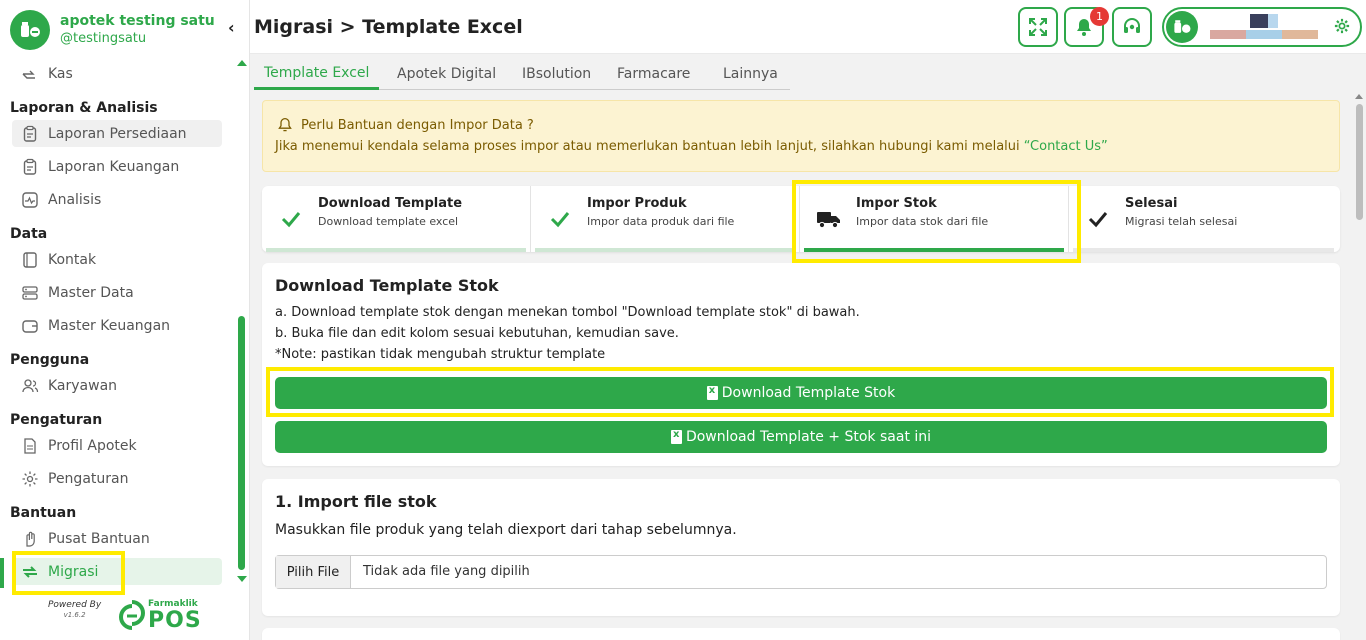 The width and height of the screenshot is (1366, 640). I want to click on document-icon, so click(30, 446).